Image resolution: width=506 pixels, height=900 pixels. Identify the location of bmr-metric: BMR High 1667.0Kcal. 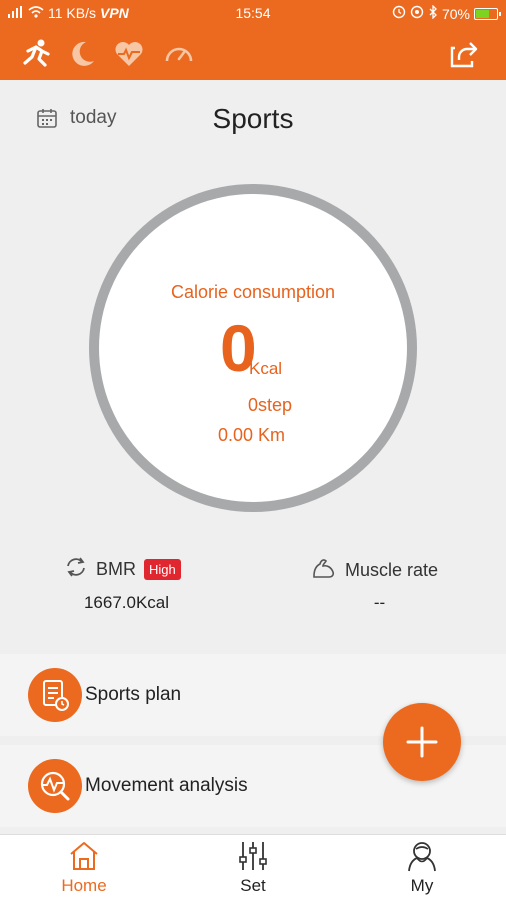
(126, 586).